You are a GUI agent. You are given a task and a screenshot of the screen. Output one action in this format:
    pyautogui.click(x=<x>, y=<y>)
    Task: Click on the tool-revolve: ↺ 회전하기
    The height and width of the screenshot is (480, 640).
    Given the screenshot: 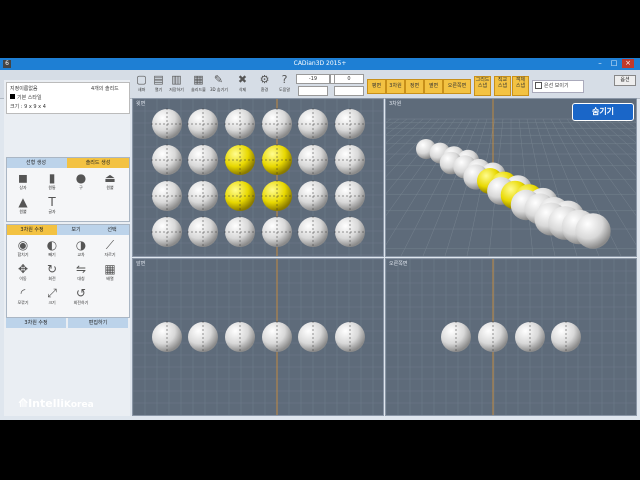 What is the action you would take?
    pyautogui.click(x=81, y=297)
    